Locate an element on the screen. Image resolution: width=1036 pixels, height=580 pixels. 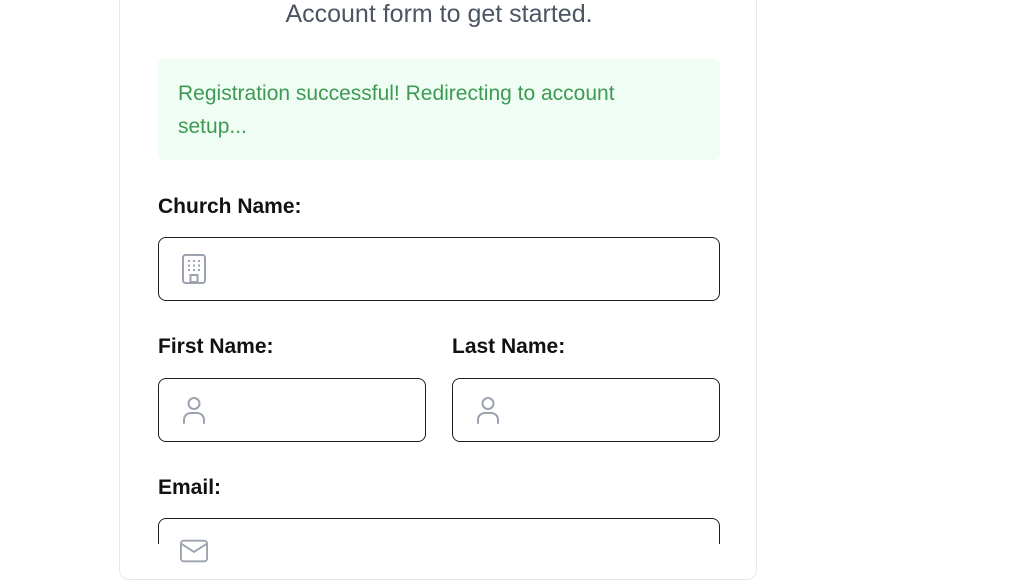
mail-icon is located at coordinates (194, 551).